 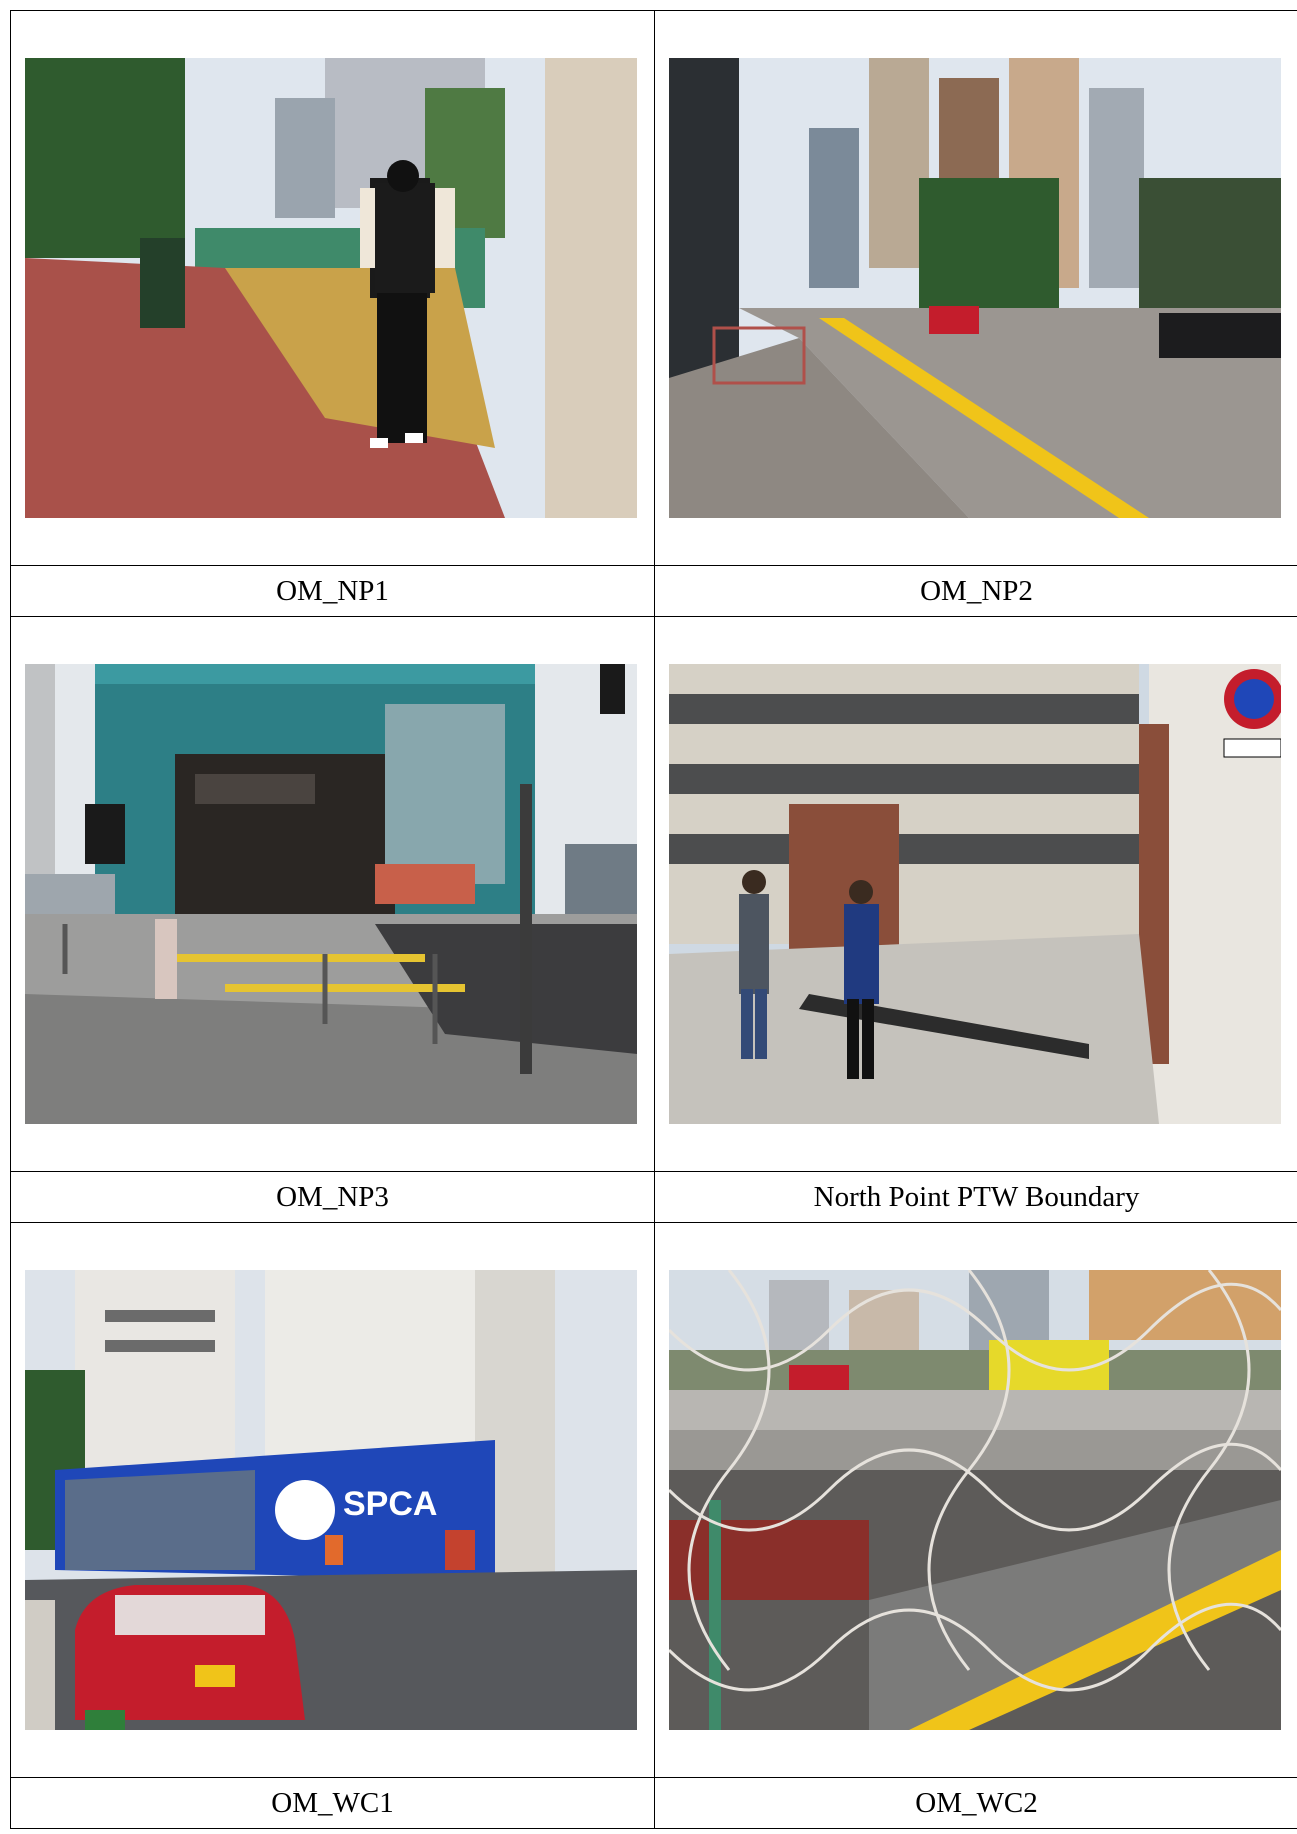 What do you see at coordinates (332, 1197) in the screenshot?
I see `caption-om-np3: OM_NP3` at bounding box center [332, 1197].